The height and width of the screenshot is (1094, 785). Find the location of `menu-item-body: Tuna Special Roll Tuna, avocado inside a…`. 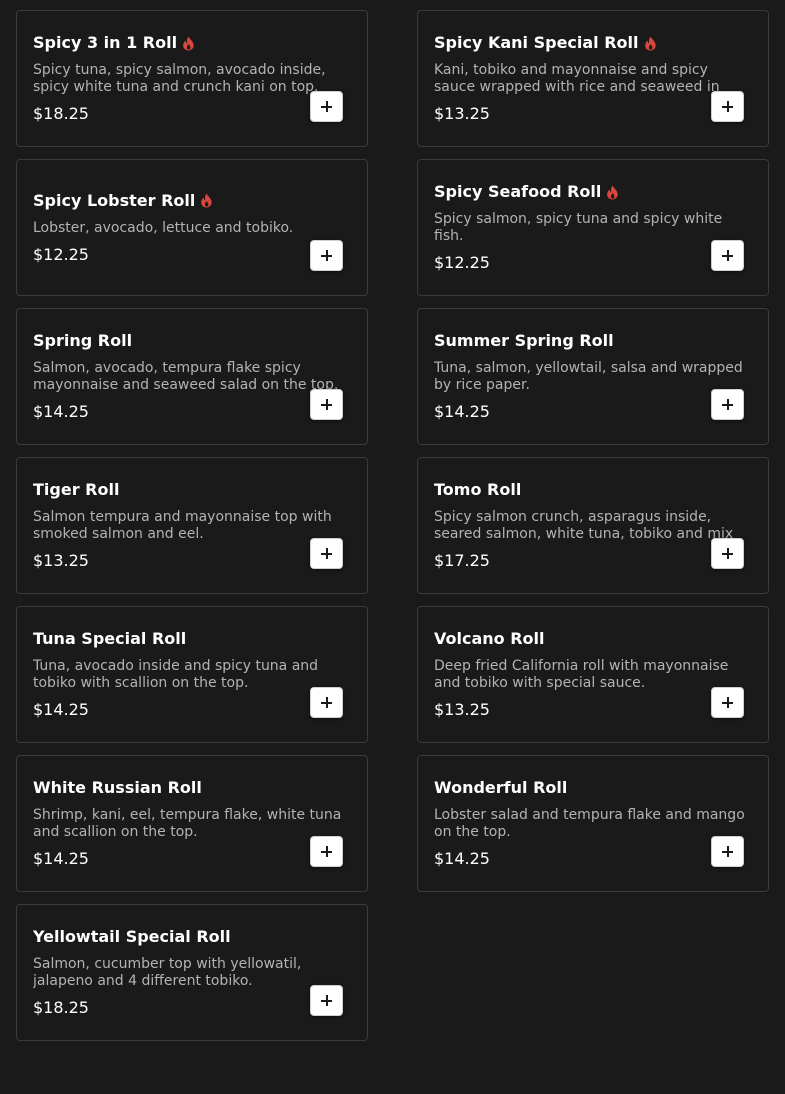

menu-item-body: Tuna Special Roll Tuna, avocado inside a… is located at coordinates (192, 674).